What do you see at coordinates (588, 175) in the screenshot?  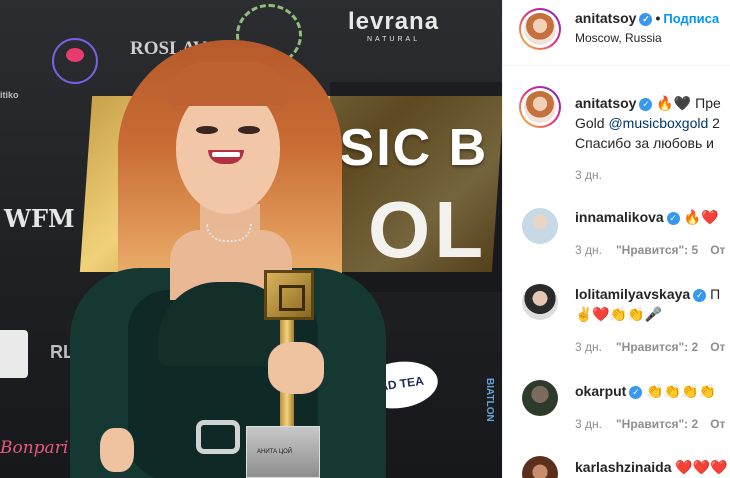 I see `caption-timestamp: 3 дн.` at bounding box center [588, 175].